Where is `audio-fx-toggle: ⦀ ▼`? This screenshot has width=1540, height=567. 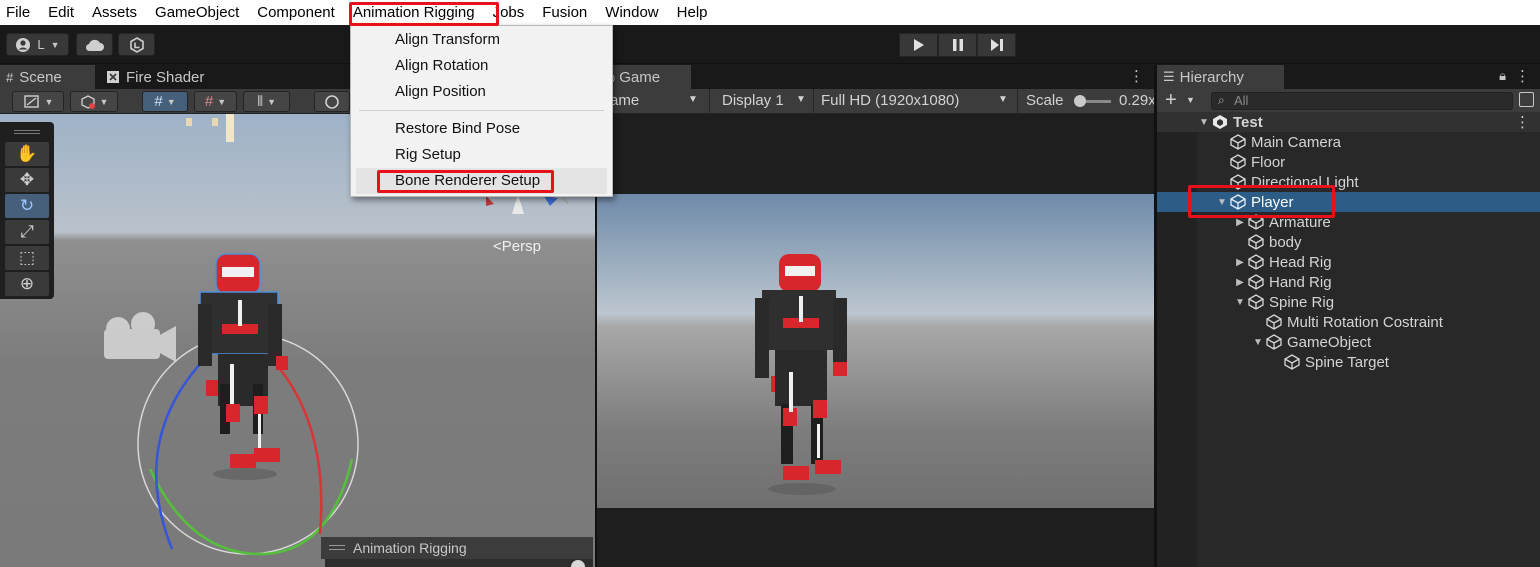 audio-fx-toggle: ⦀ ▼ is located at coordinates (266, 101).